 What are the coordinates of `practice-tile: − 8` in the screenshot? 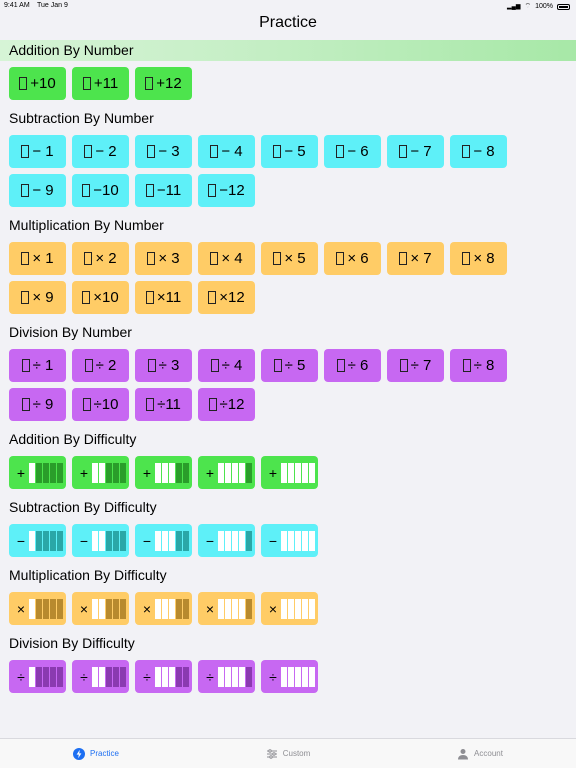 It's located at (478, 151).